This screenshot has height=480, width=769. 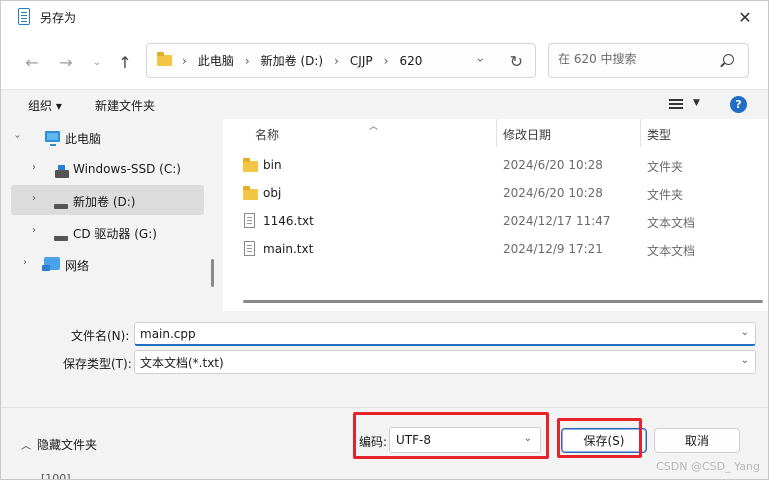 I want to click on sidebar-item-cd-drive: › CD 驱动器 (G:), so click(x=107, y=232).